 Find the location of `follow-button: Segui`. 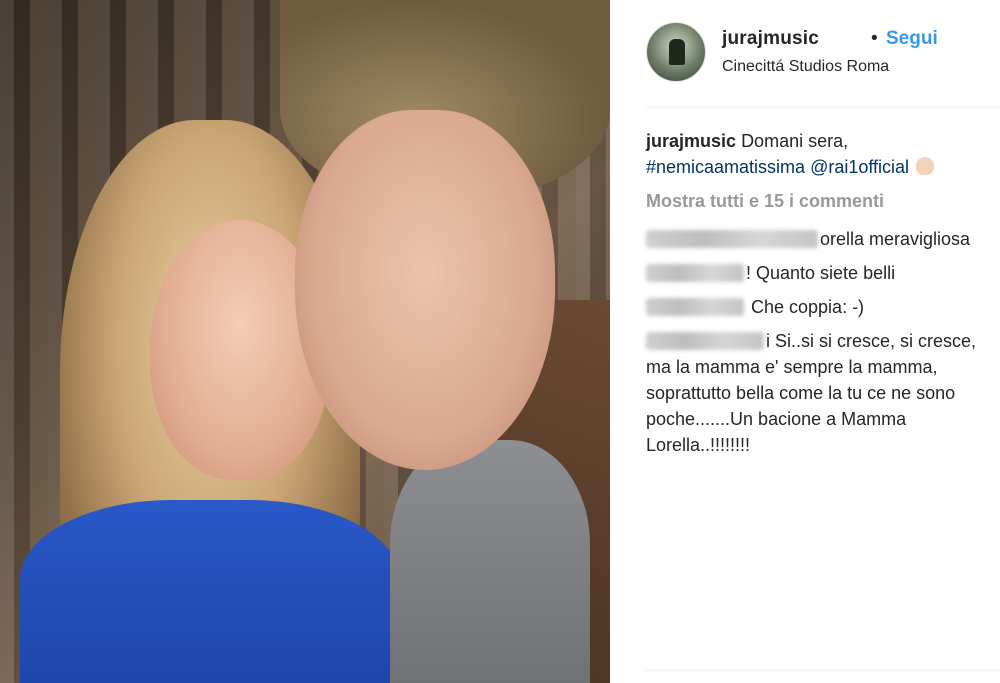

follow-button: Segui is located at coordinates (912, 39).